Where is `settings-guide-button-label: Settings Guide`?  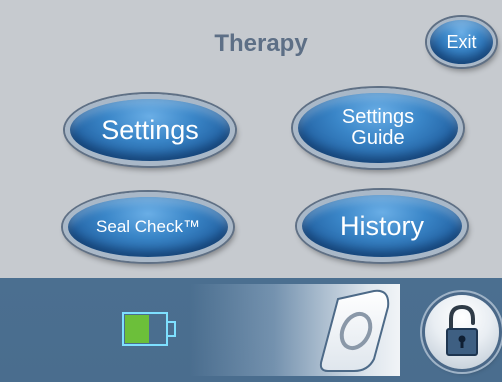
settings-guide-button-label: Settings Guide is located at coordinates (378, 127).